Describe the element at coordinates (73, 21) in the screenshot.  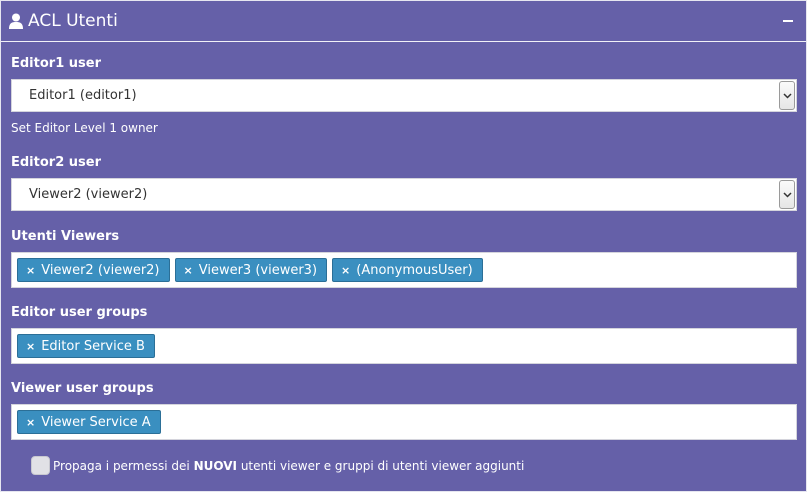
I see `panel-title-text: ACL Utenti` at that location.